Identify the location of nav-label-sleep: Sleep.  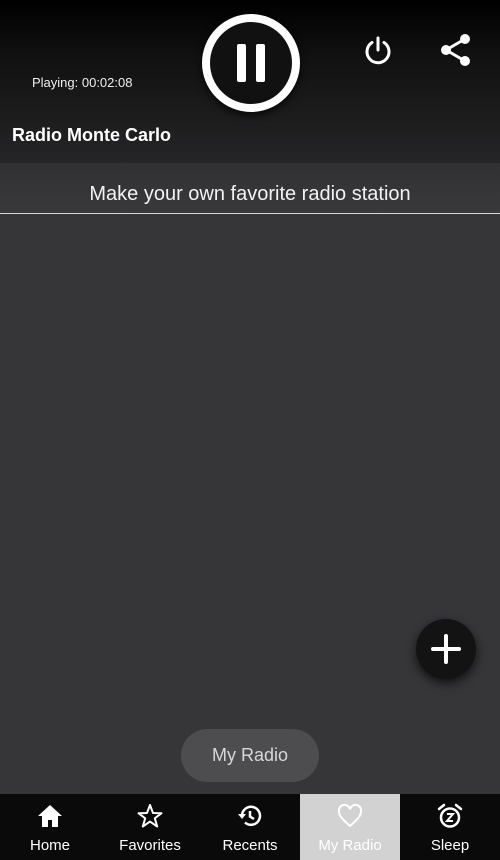
(450, 845).